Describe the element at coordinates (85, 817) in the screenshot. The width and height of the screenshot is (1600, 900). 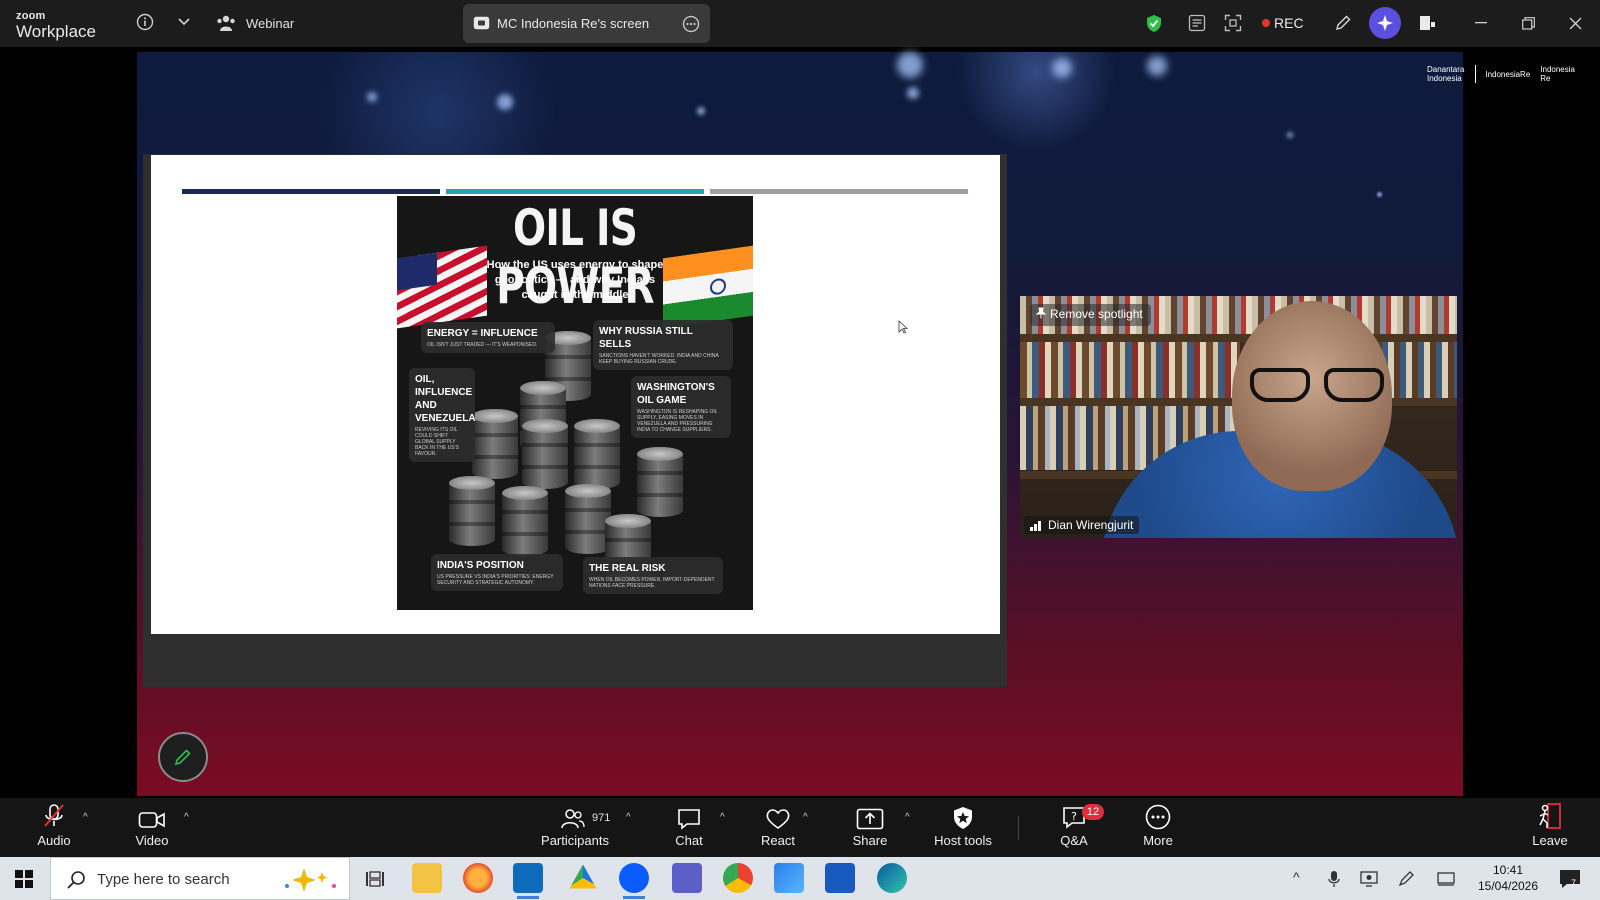
I see `audio-options-chevron-icon: ^` at that location.